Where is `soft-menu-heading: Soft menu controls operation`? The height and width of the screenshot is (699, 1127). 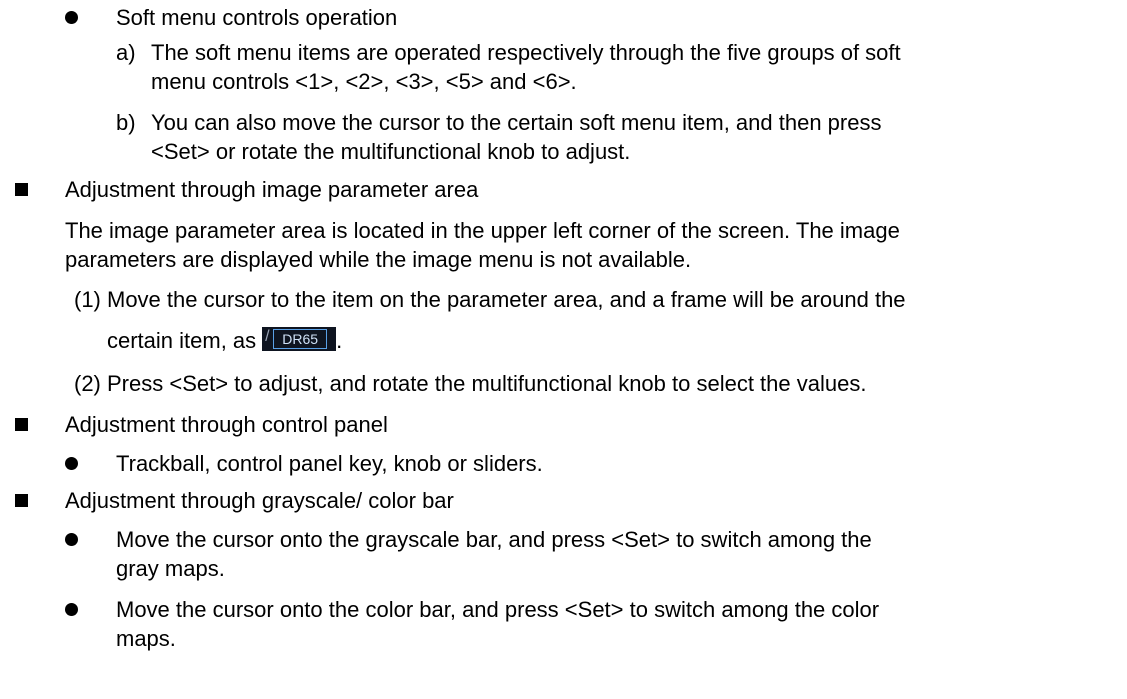
soft-menu-heading: Soft menu controls operation is located at coordinates (257, 17).